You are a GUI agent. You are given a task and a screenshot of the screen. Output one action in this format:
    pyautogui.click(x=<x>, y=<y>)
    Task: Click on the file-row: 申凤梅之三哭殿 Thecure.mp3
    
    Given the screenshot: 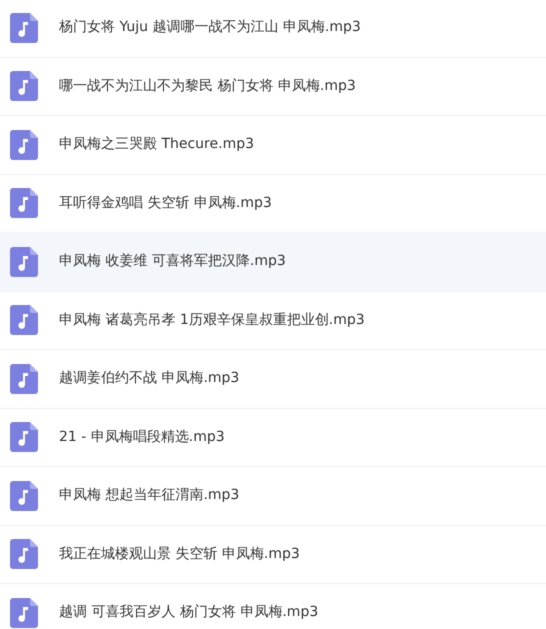 What is the action you would take?
    pyautogui.click(x=273, y=145)
    